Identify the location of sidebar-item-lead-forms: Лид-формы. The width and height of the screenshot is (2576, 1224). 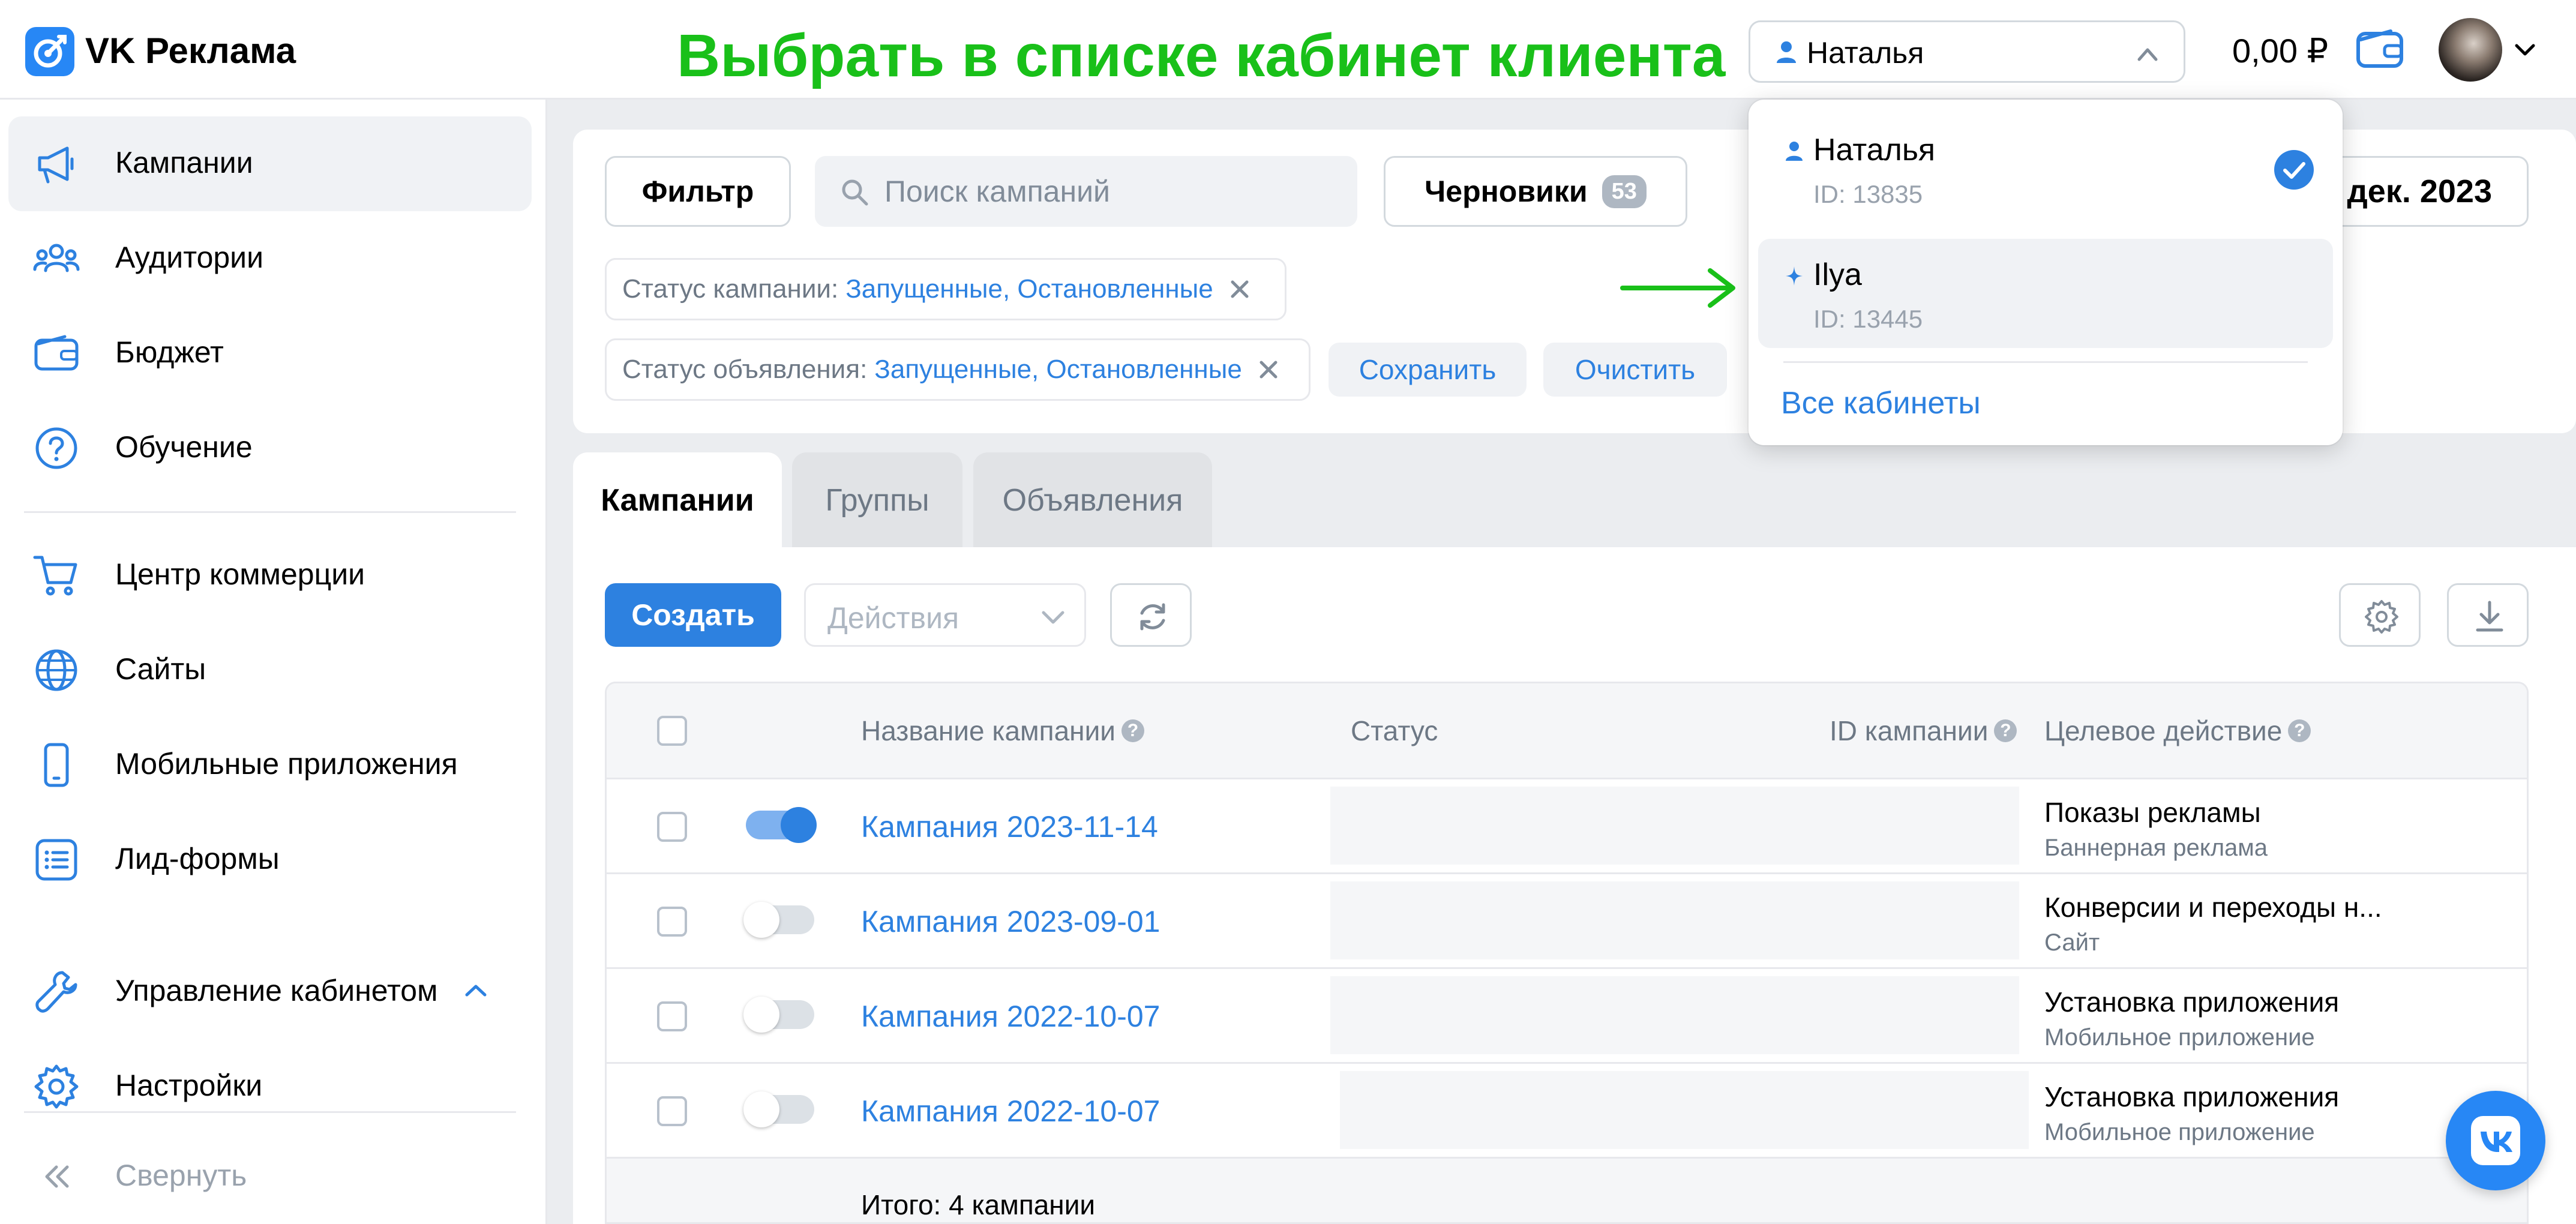
(270, 859).